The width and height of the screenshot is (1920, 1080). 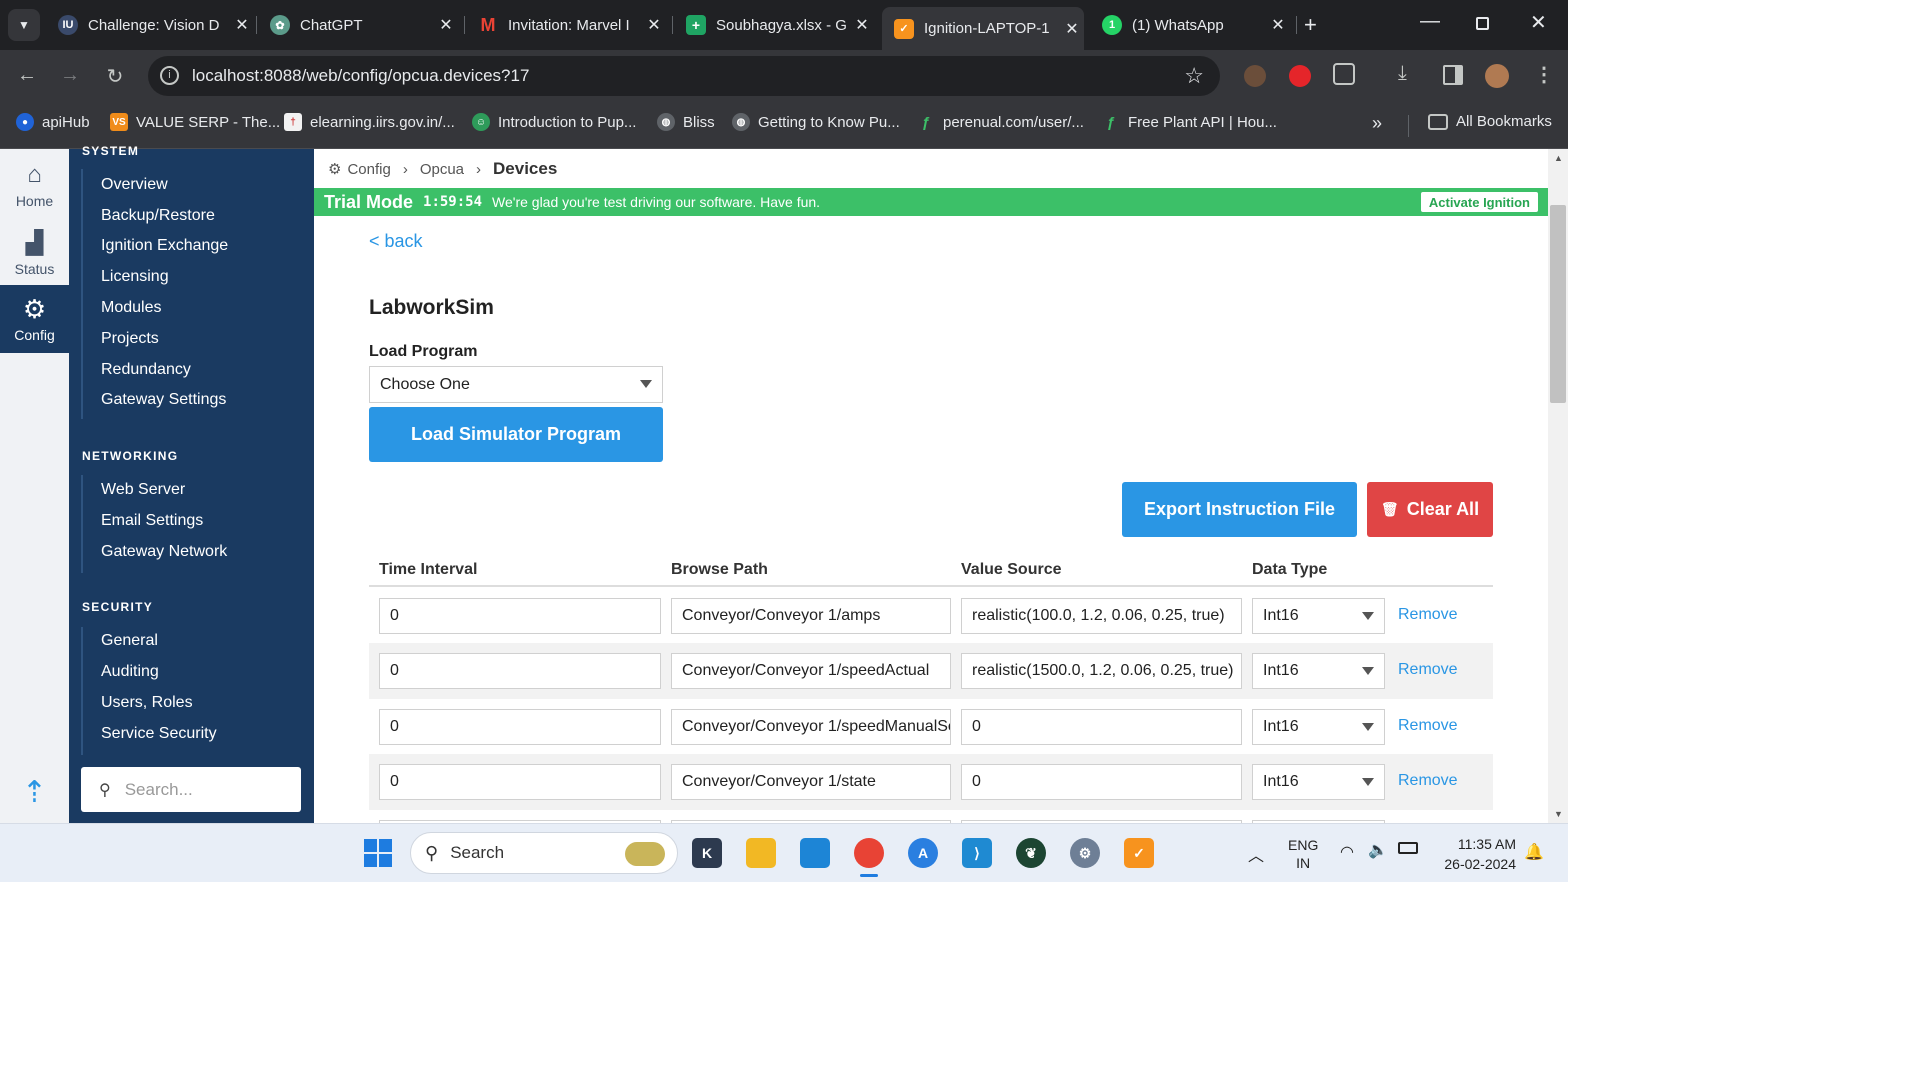 What do you see at coordinates (566, 25) in the screenshot?
I see `browser-tab-3: M Invitation: Marvel I ✕` at bounding box center [566, 25].